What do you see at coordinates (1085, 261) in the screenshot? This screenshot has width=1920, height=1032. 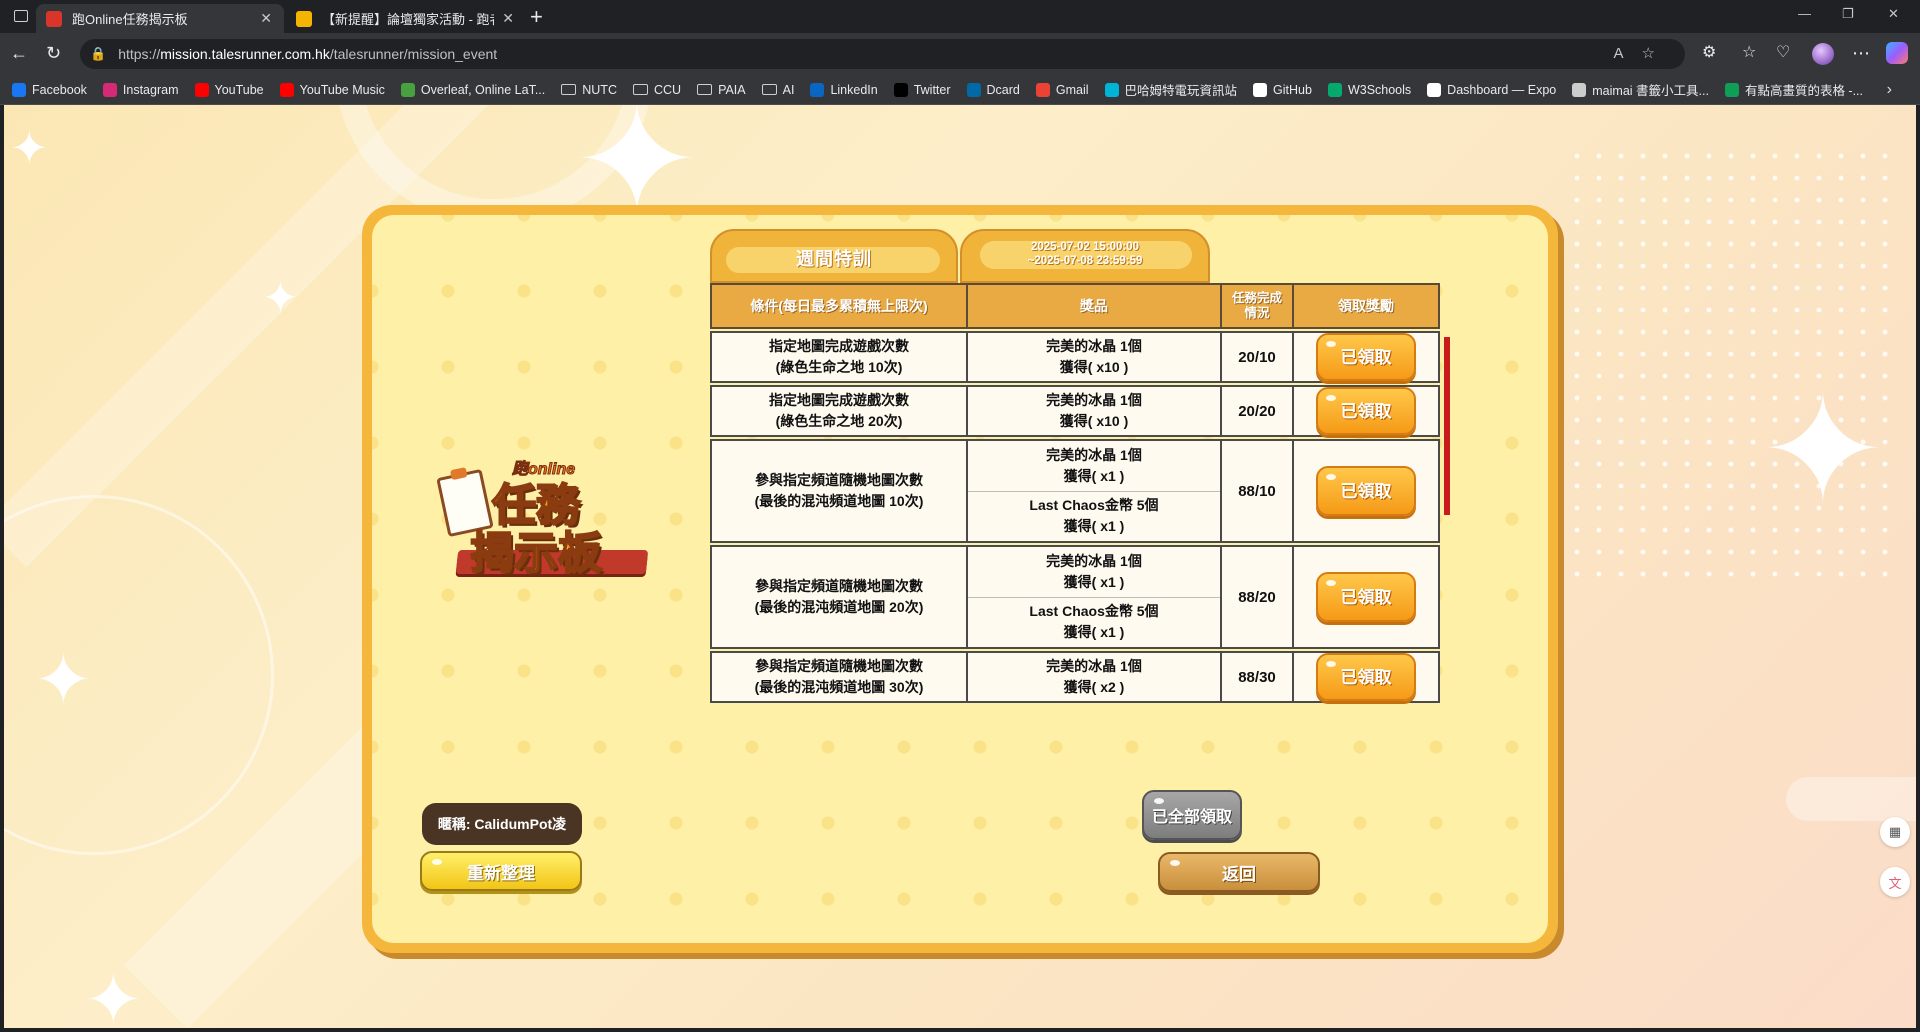 I see `event-end-date: ~2025-07-08 23:59:59` at bounding box center [1085, 261].